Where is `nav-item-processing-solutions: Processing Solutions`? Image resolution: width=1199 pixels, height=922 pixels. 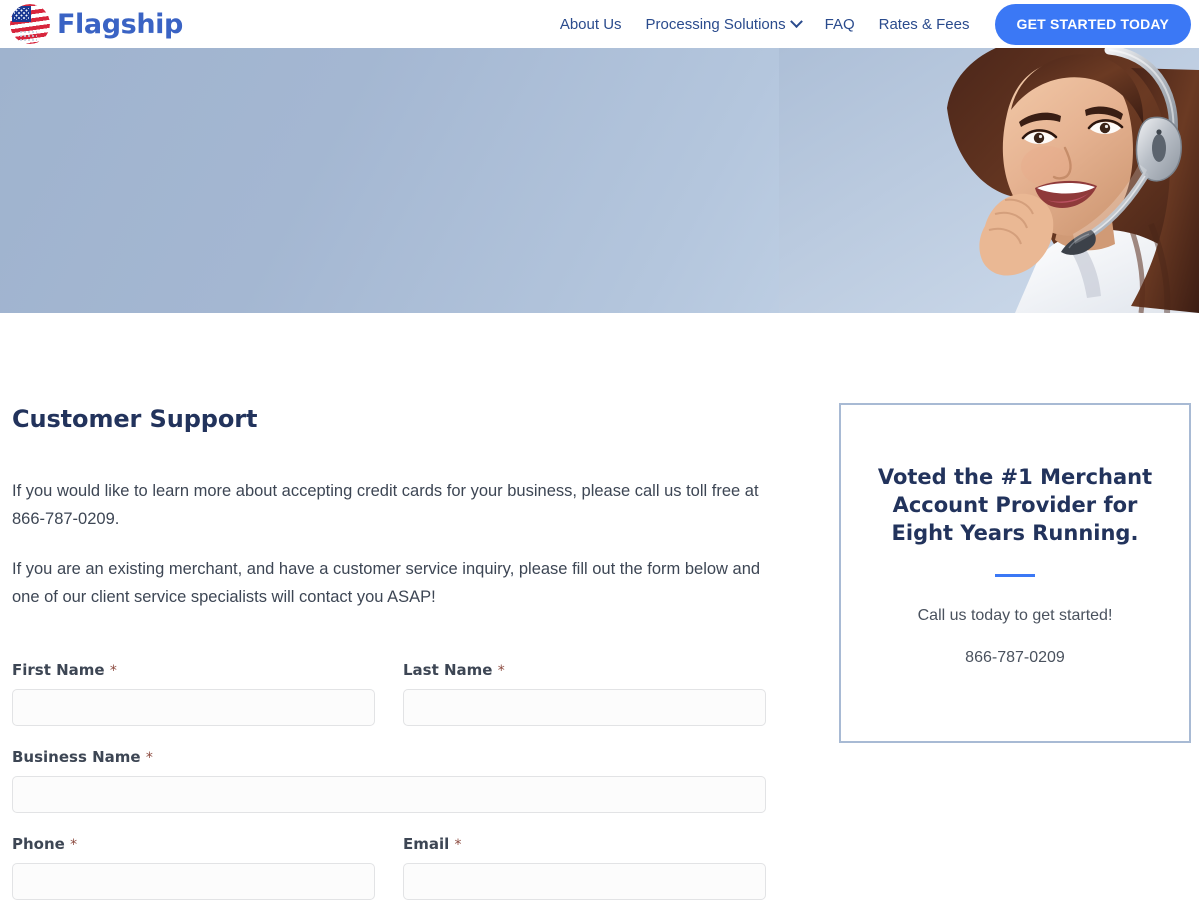 nav-item-processing-solutions: Processing Solutions is located at coordinates (723, 23).